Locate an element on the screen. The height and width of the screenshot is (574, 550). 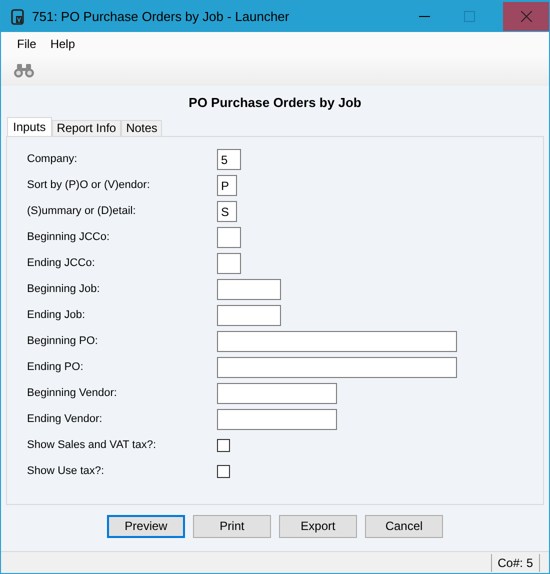
input-field: S is located at coordinates (227, 211).